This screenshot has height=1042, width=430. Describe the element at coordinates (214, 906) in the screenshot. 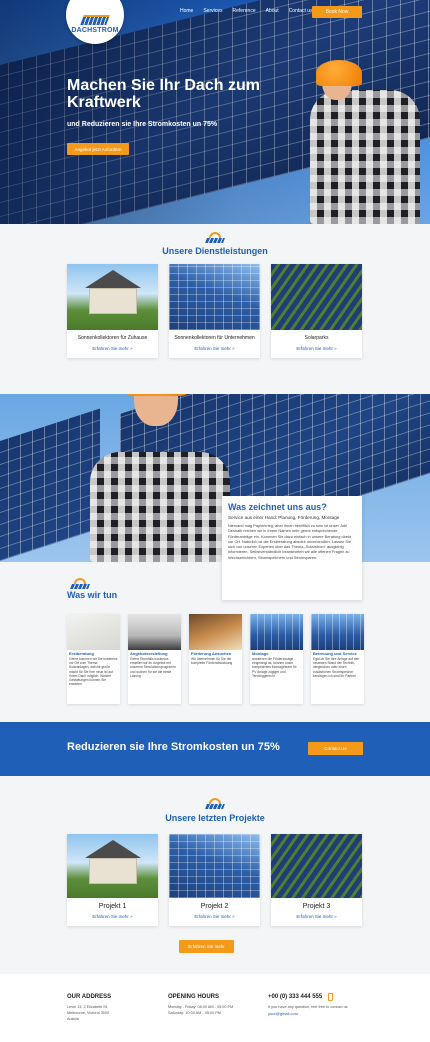

I see `project-title: Projekt 2` at that location.